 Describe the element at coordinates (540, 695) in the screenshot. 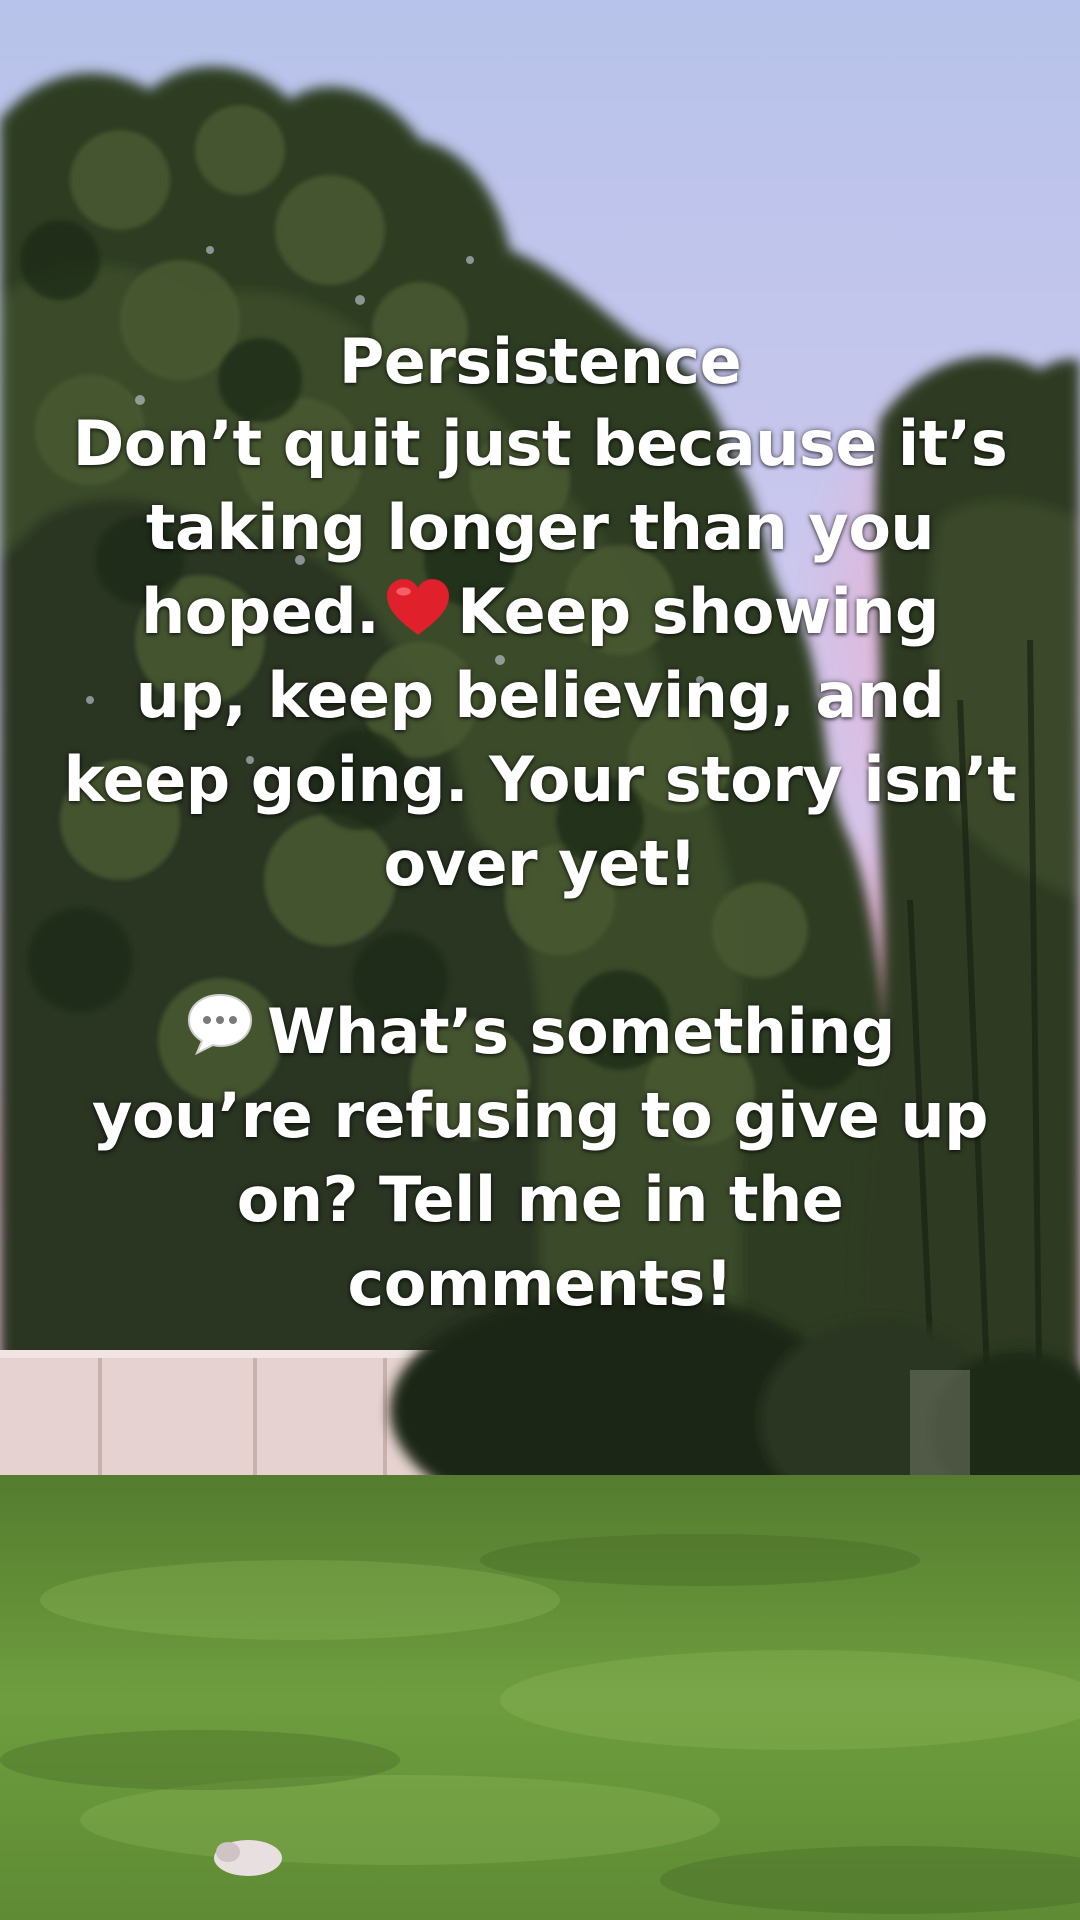

I see `caption-line: up, keep believing, and` at that location.